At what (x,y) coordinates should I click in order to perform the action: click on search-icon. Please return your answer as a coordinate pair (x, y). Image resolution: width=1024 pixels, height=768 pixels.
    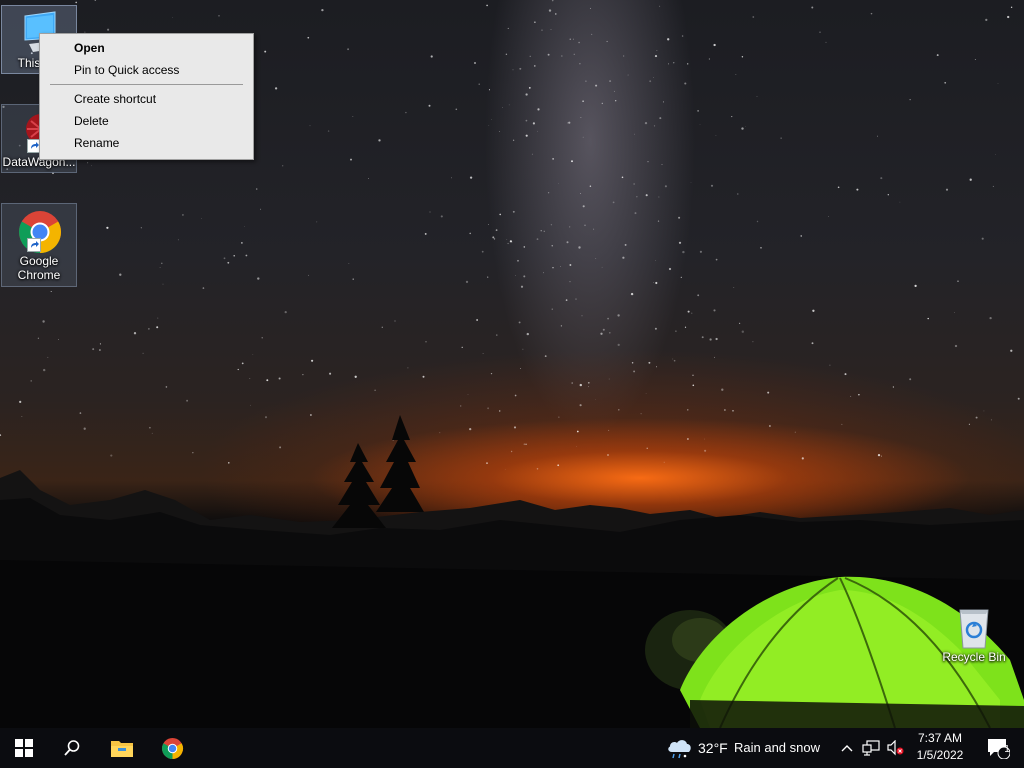
    Looking at the image, I should click on (72, 748).